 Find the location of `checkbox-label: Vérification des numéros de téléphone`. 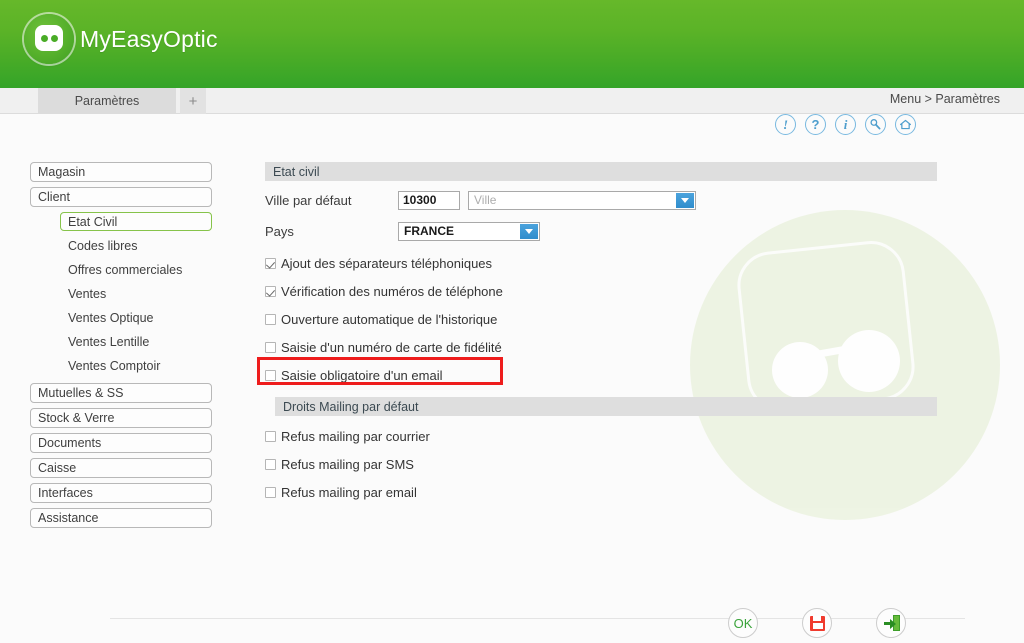

checkbox-label: Vérification des numéros de téléphone is located at coordinates (392, 291).